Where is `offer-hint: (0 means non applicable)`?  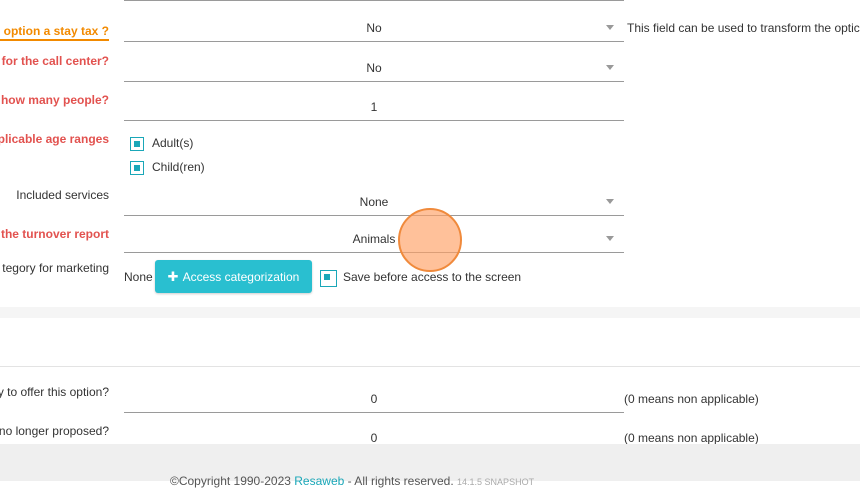
offer-hint: (0 means non applicable) is located at coordinates (691, 399).